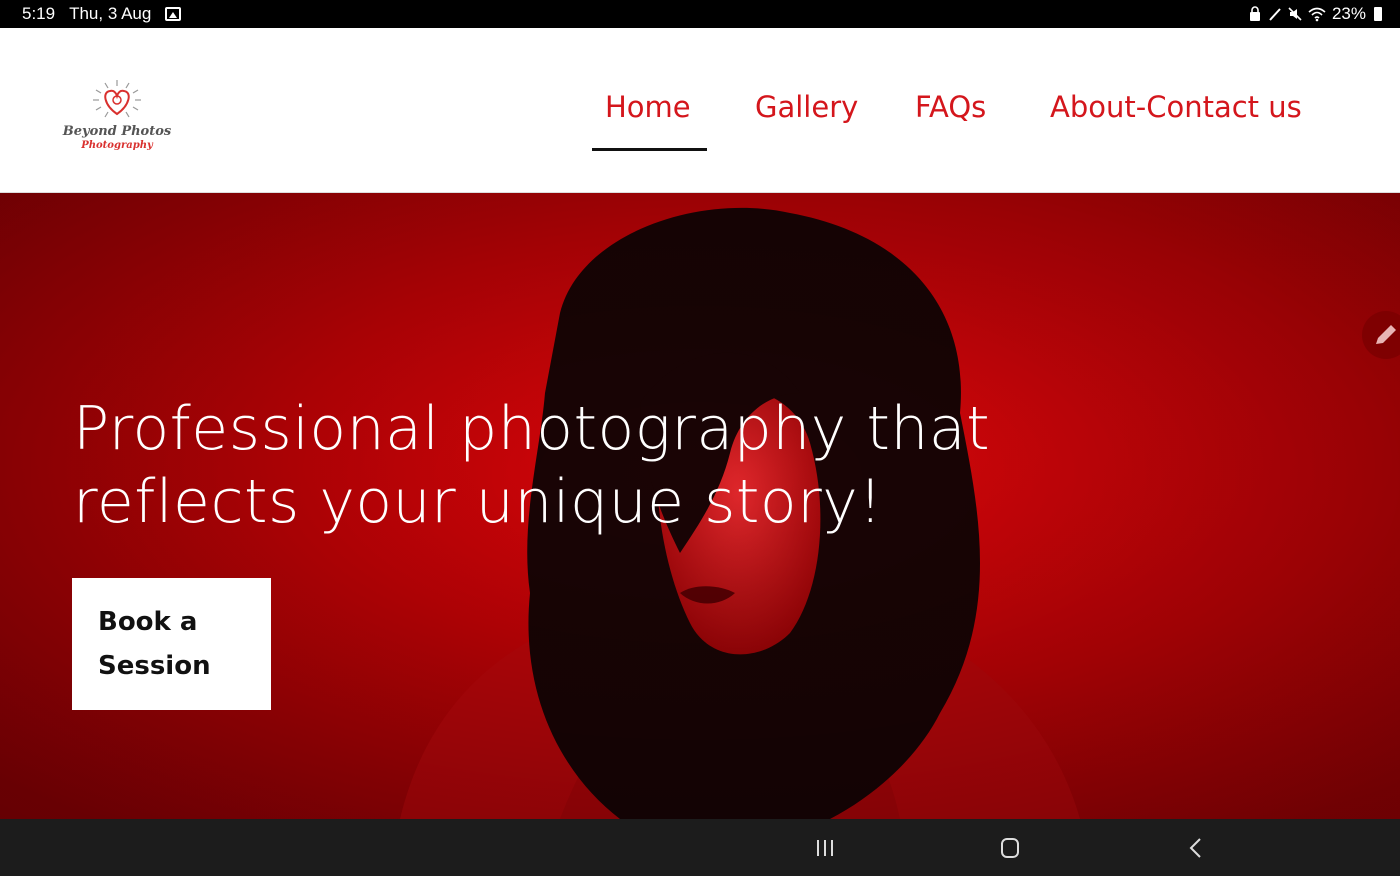 This screenshot has width=1400, height=876. I want to click on nav-home: Home, so click(648, 107).